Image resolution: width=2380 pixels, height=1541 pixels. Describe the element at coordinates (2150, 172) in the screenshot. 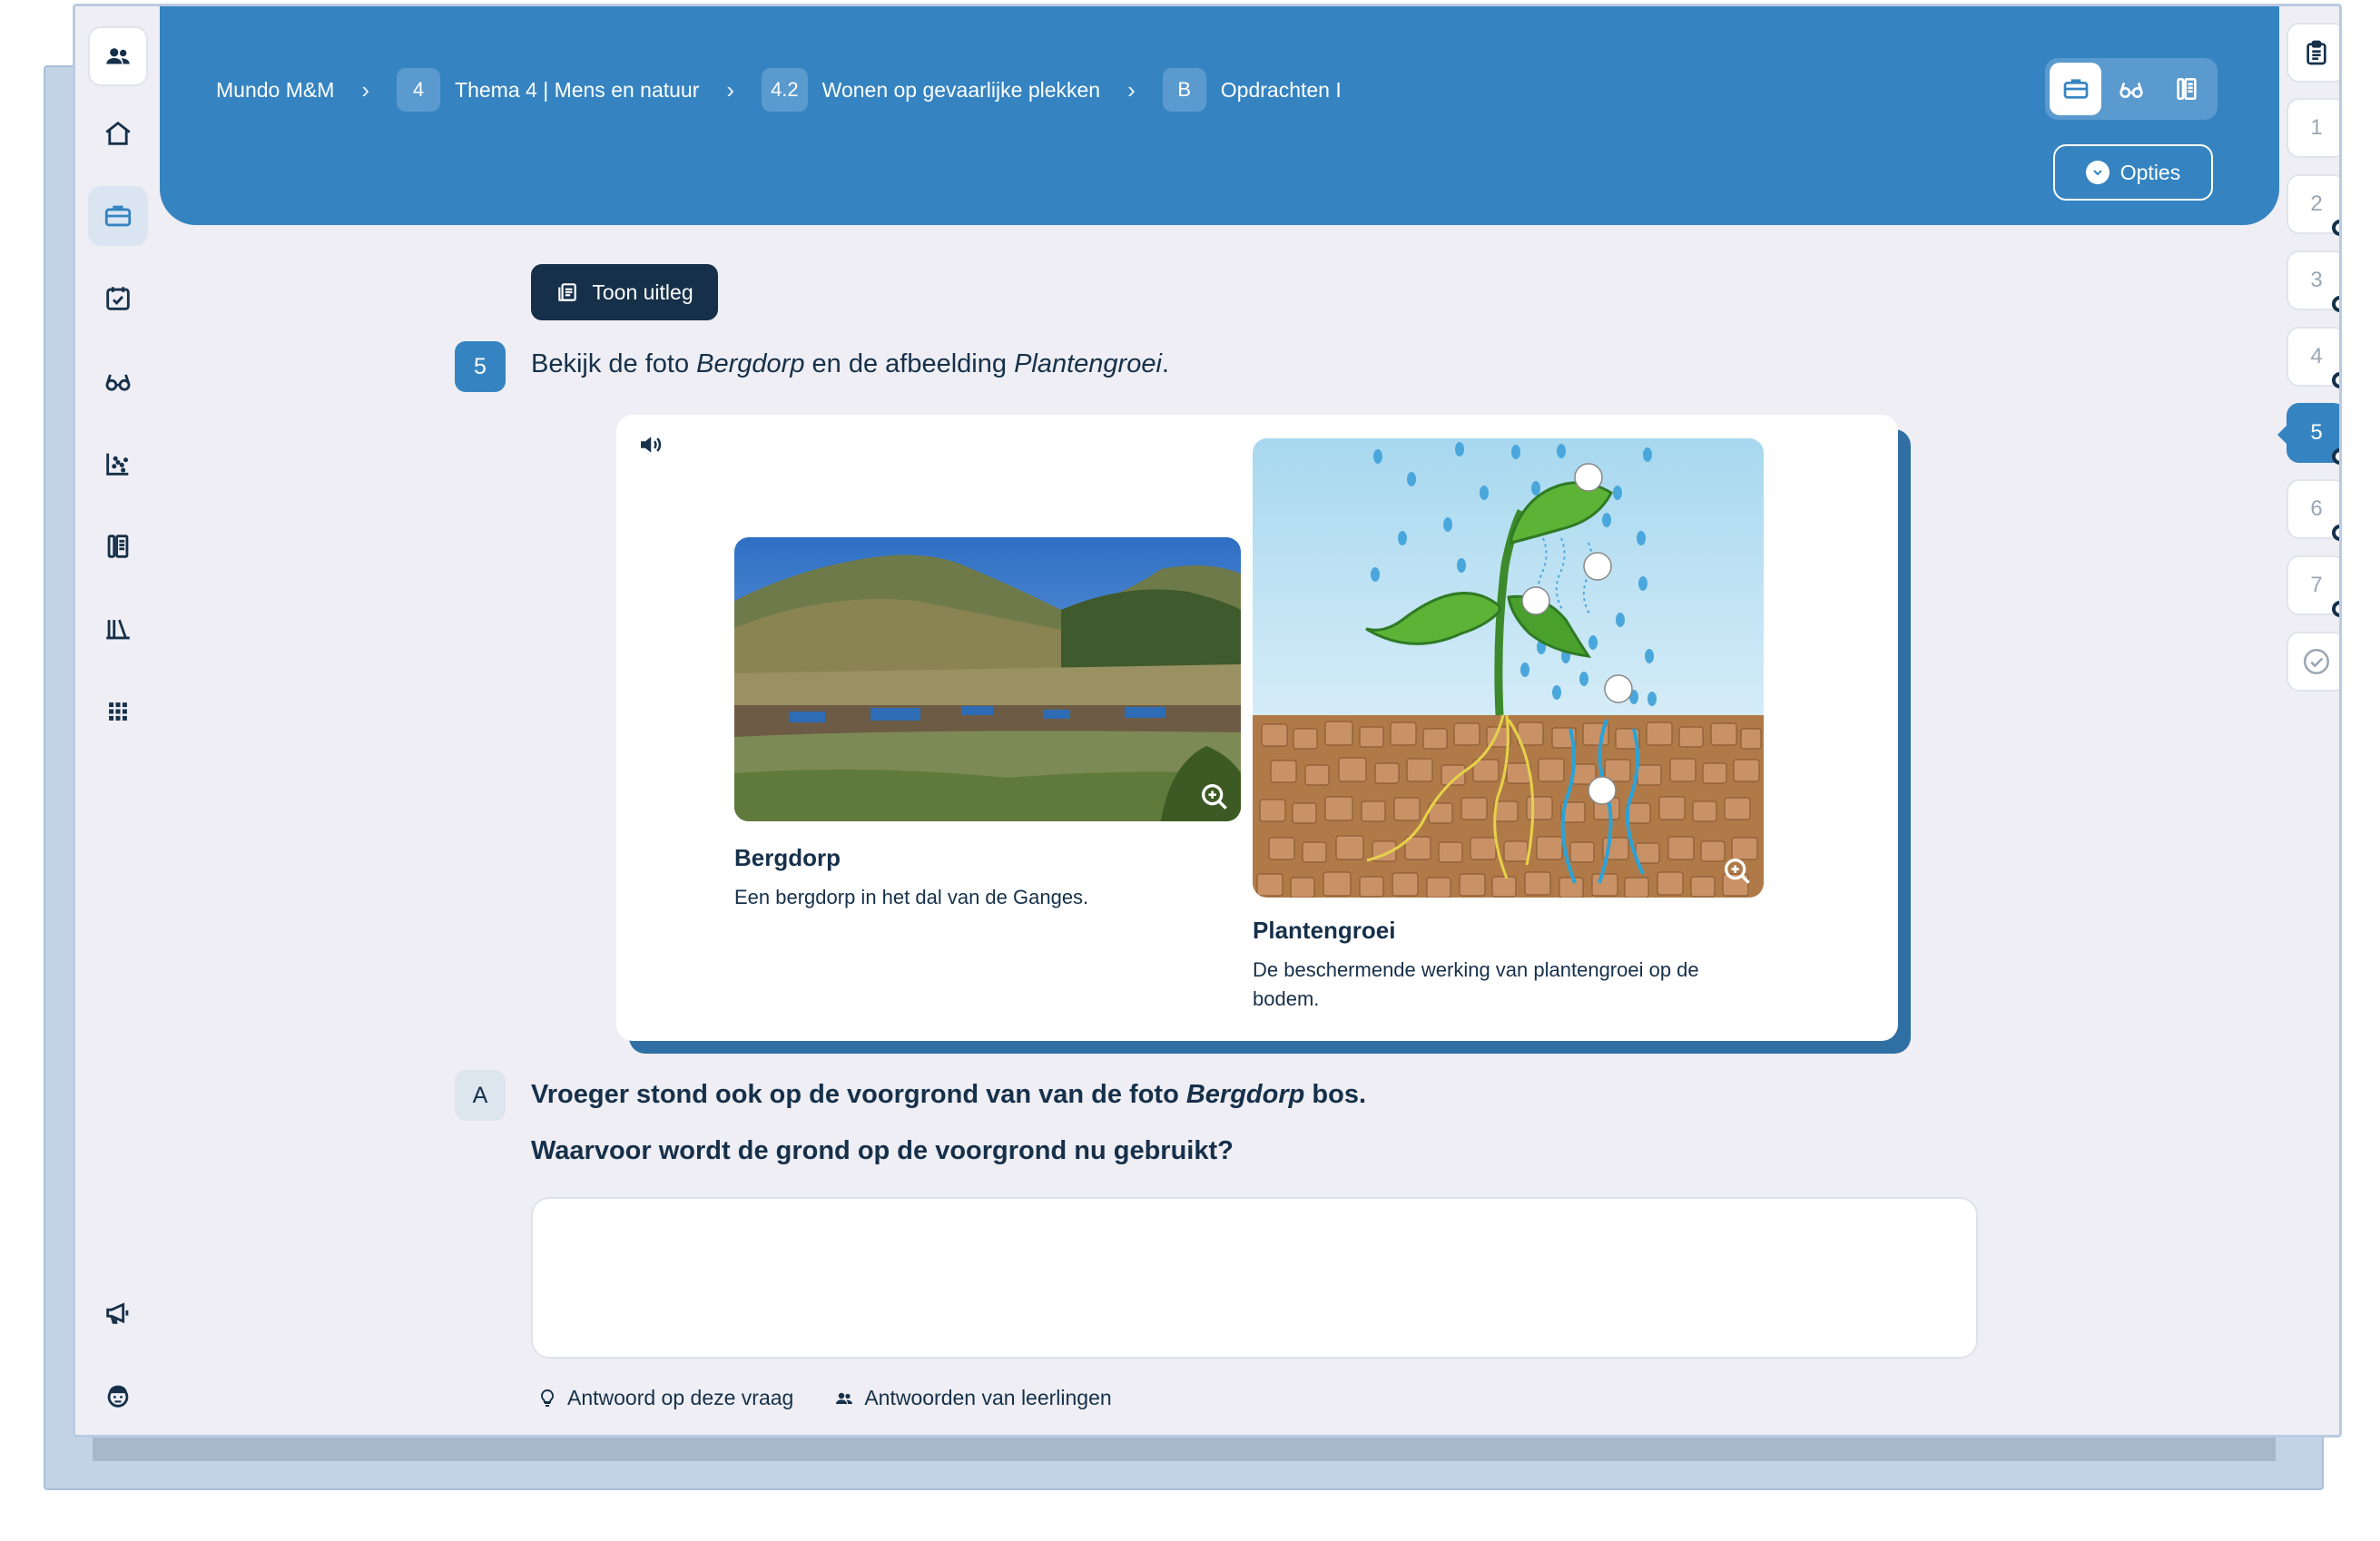

I see `options-label: Opties` at that location.